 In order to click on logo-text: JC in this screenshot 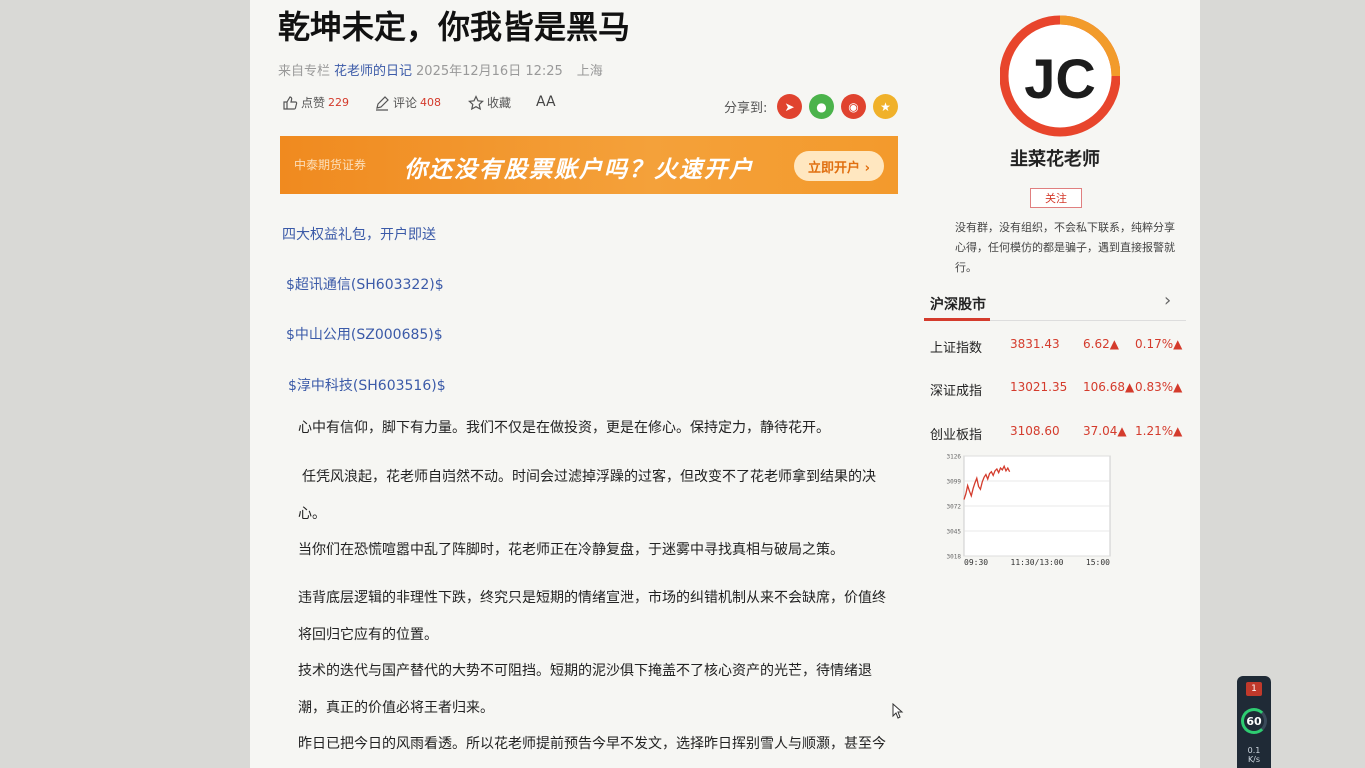, I will do `click(1060, 78)`.